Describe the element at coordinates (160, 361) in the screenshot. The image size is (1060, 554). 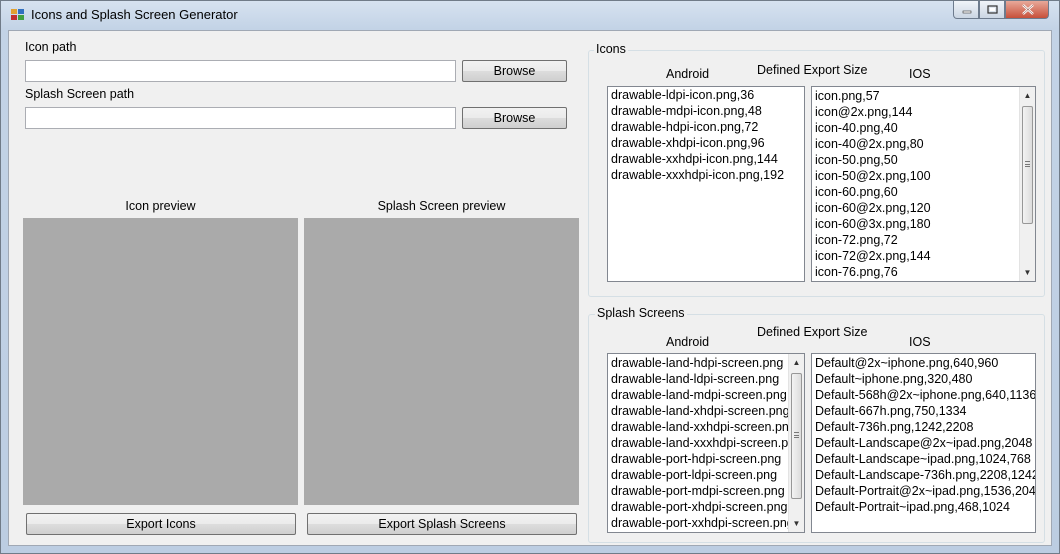
I see `icon-preview-image` at that location.